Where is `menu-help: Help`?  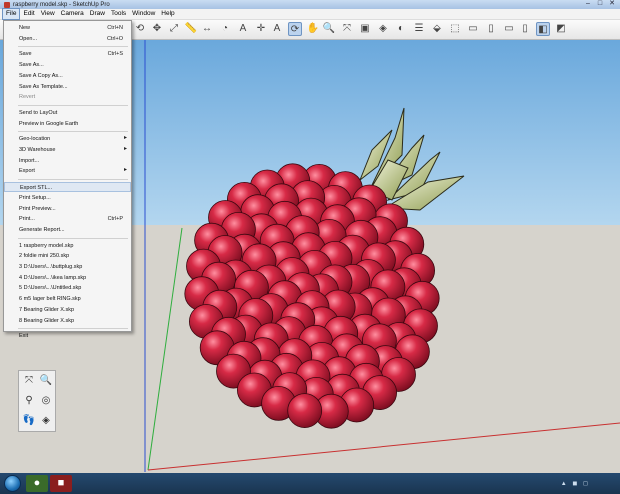
menu-help: Help is located at coordinates (167, 14).